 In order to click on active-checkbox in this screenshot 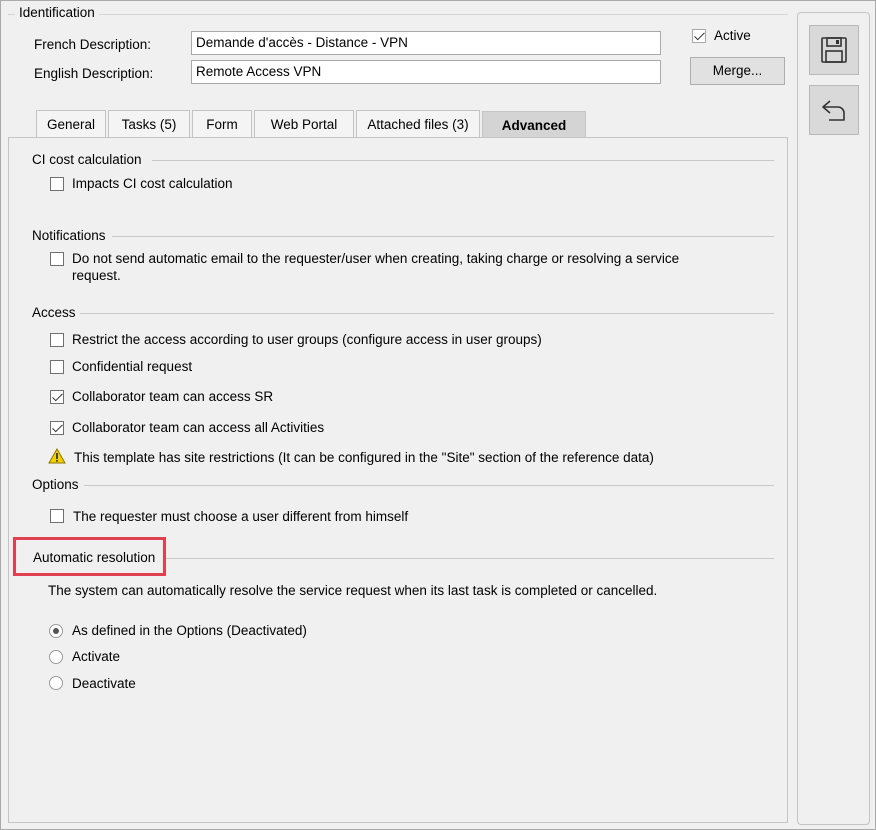, I will do `click(699, 36)`.